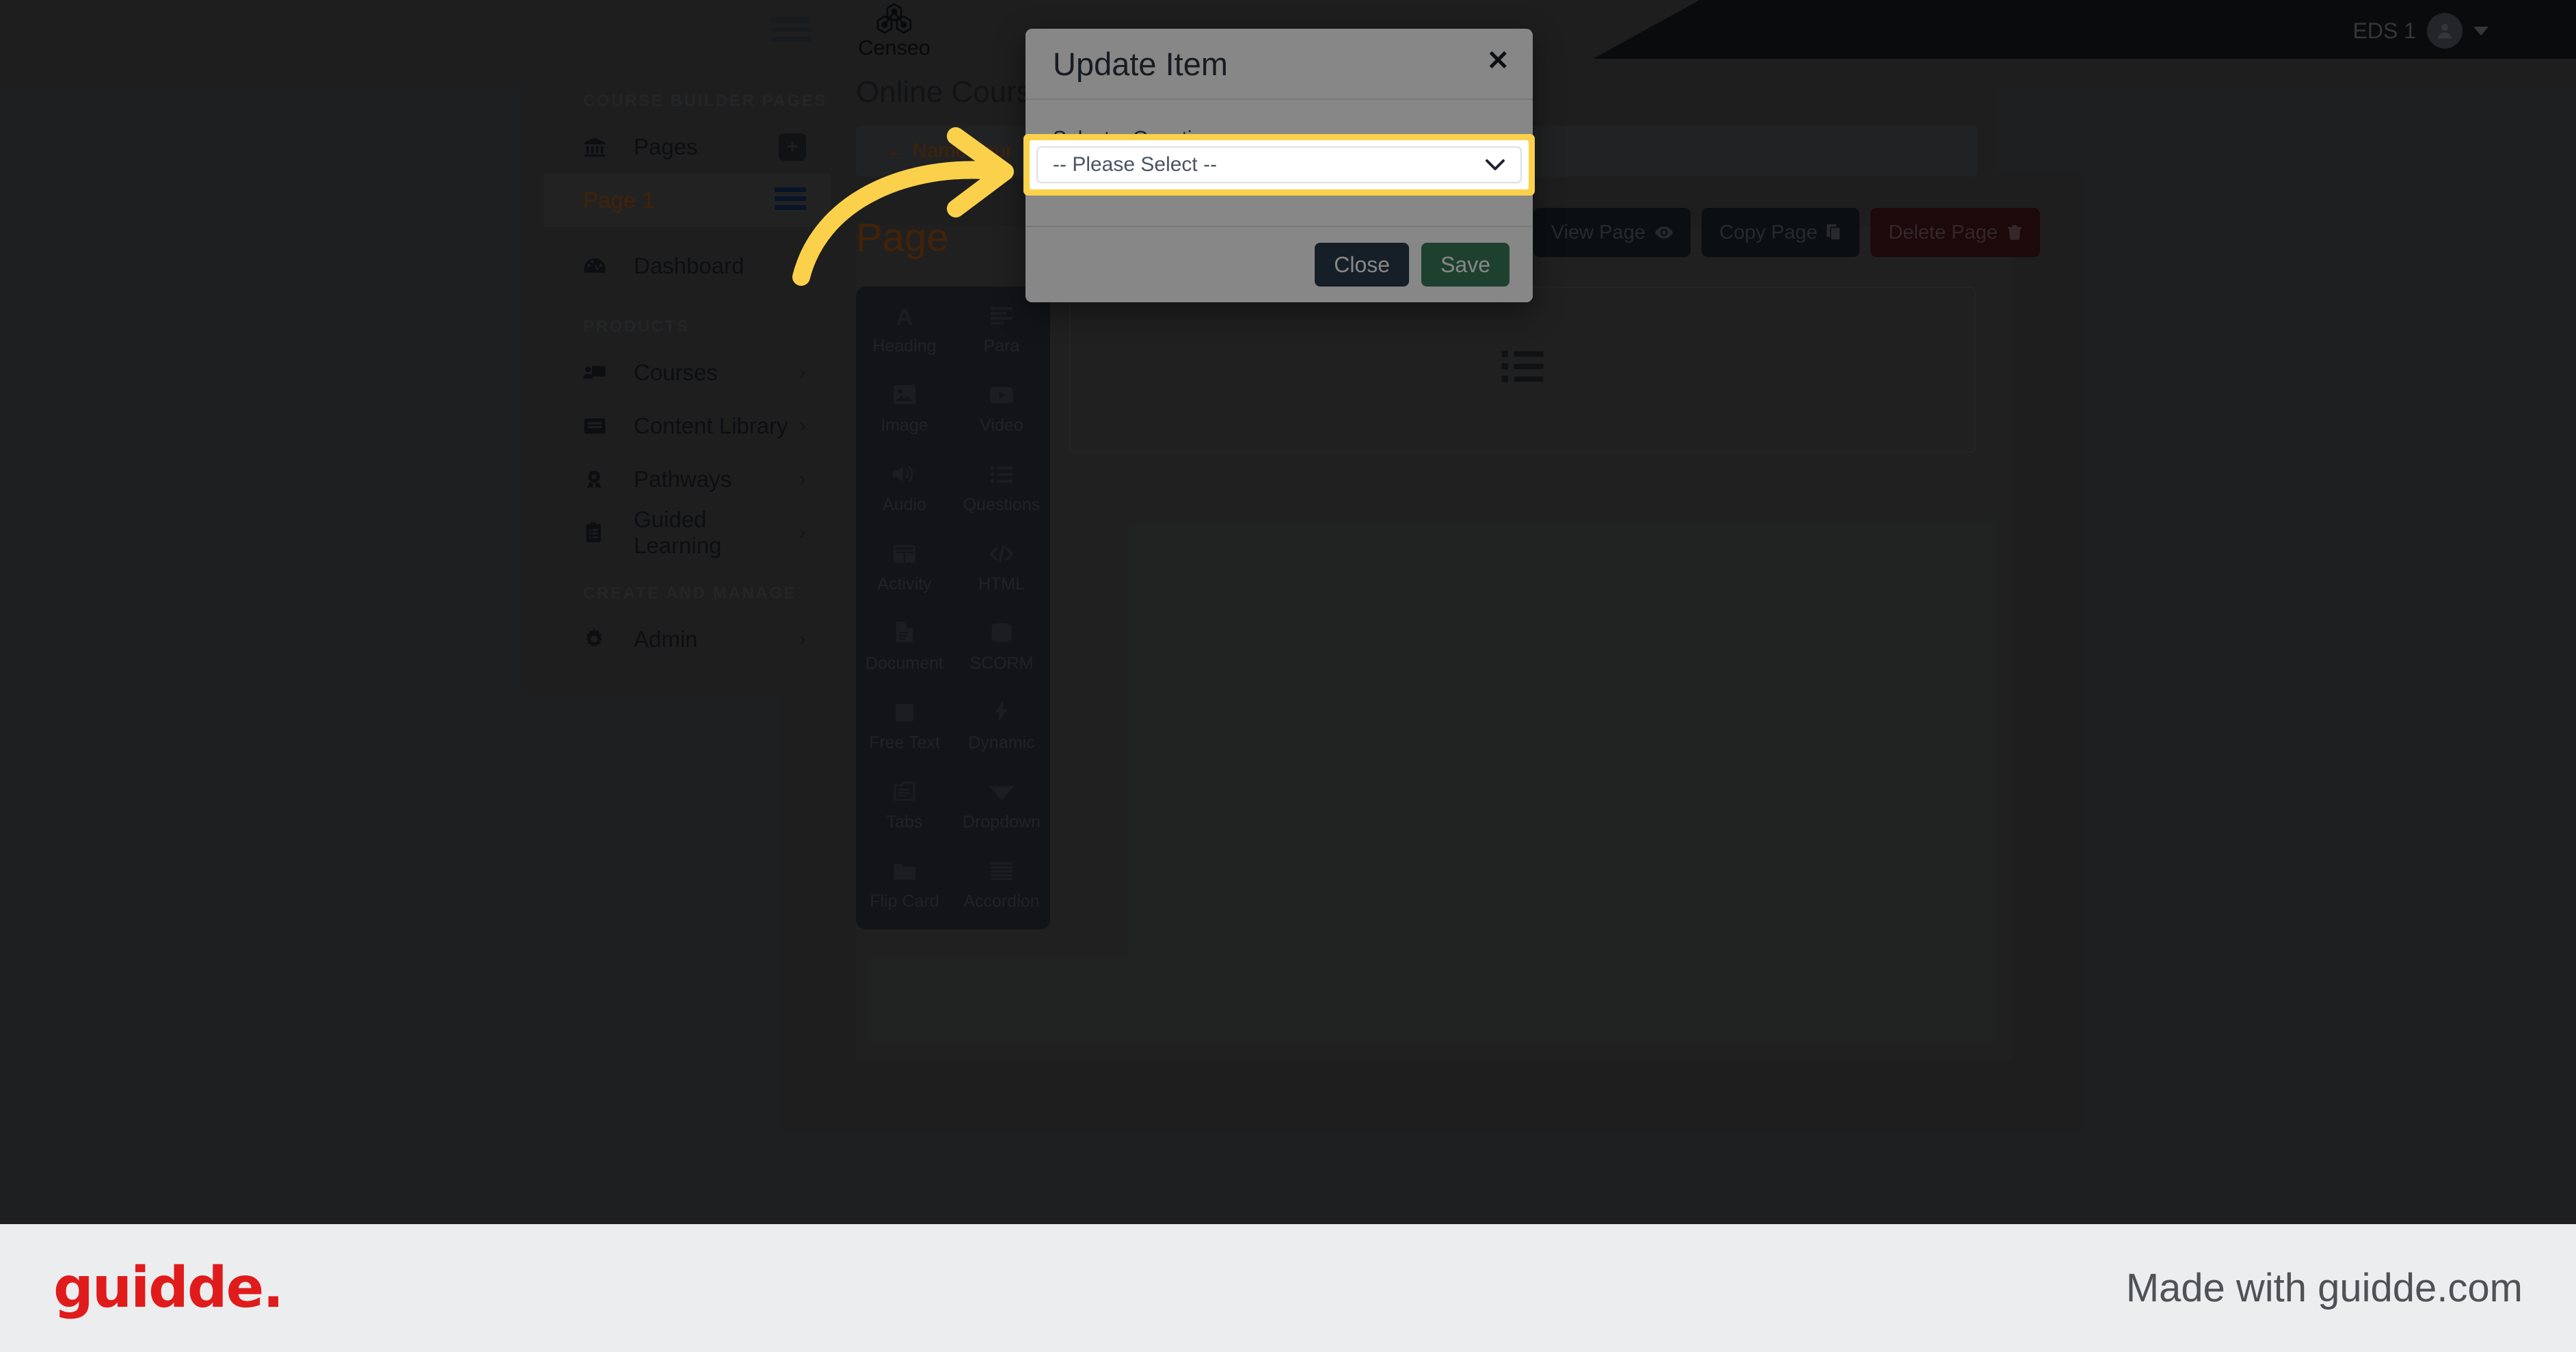 The height and width of the screenshot is (1352, 2576). I want to click on save-button: Save, so click(1465, 265).